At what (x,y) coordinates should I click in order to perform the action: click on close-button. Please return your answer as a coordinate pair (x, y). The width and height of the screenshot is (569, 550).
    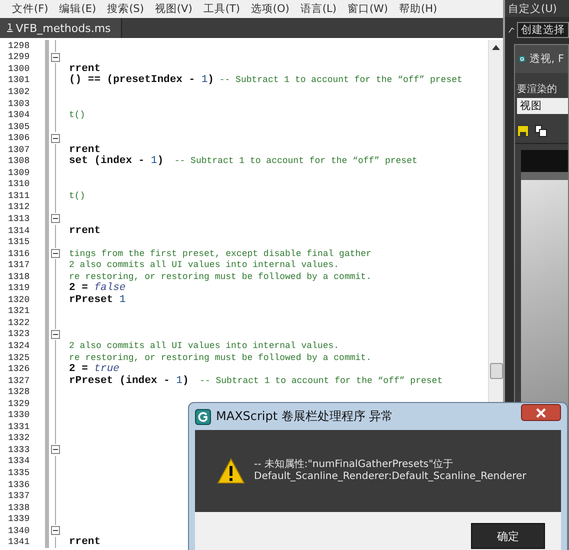
    Looking at the image, I should click on (541, 412).